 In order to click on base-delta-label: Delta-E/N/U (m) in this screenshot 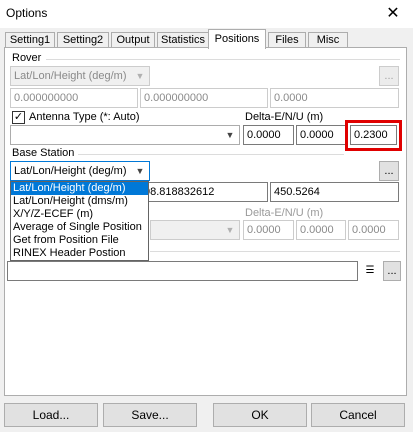, I will do `click(284, 213)`.